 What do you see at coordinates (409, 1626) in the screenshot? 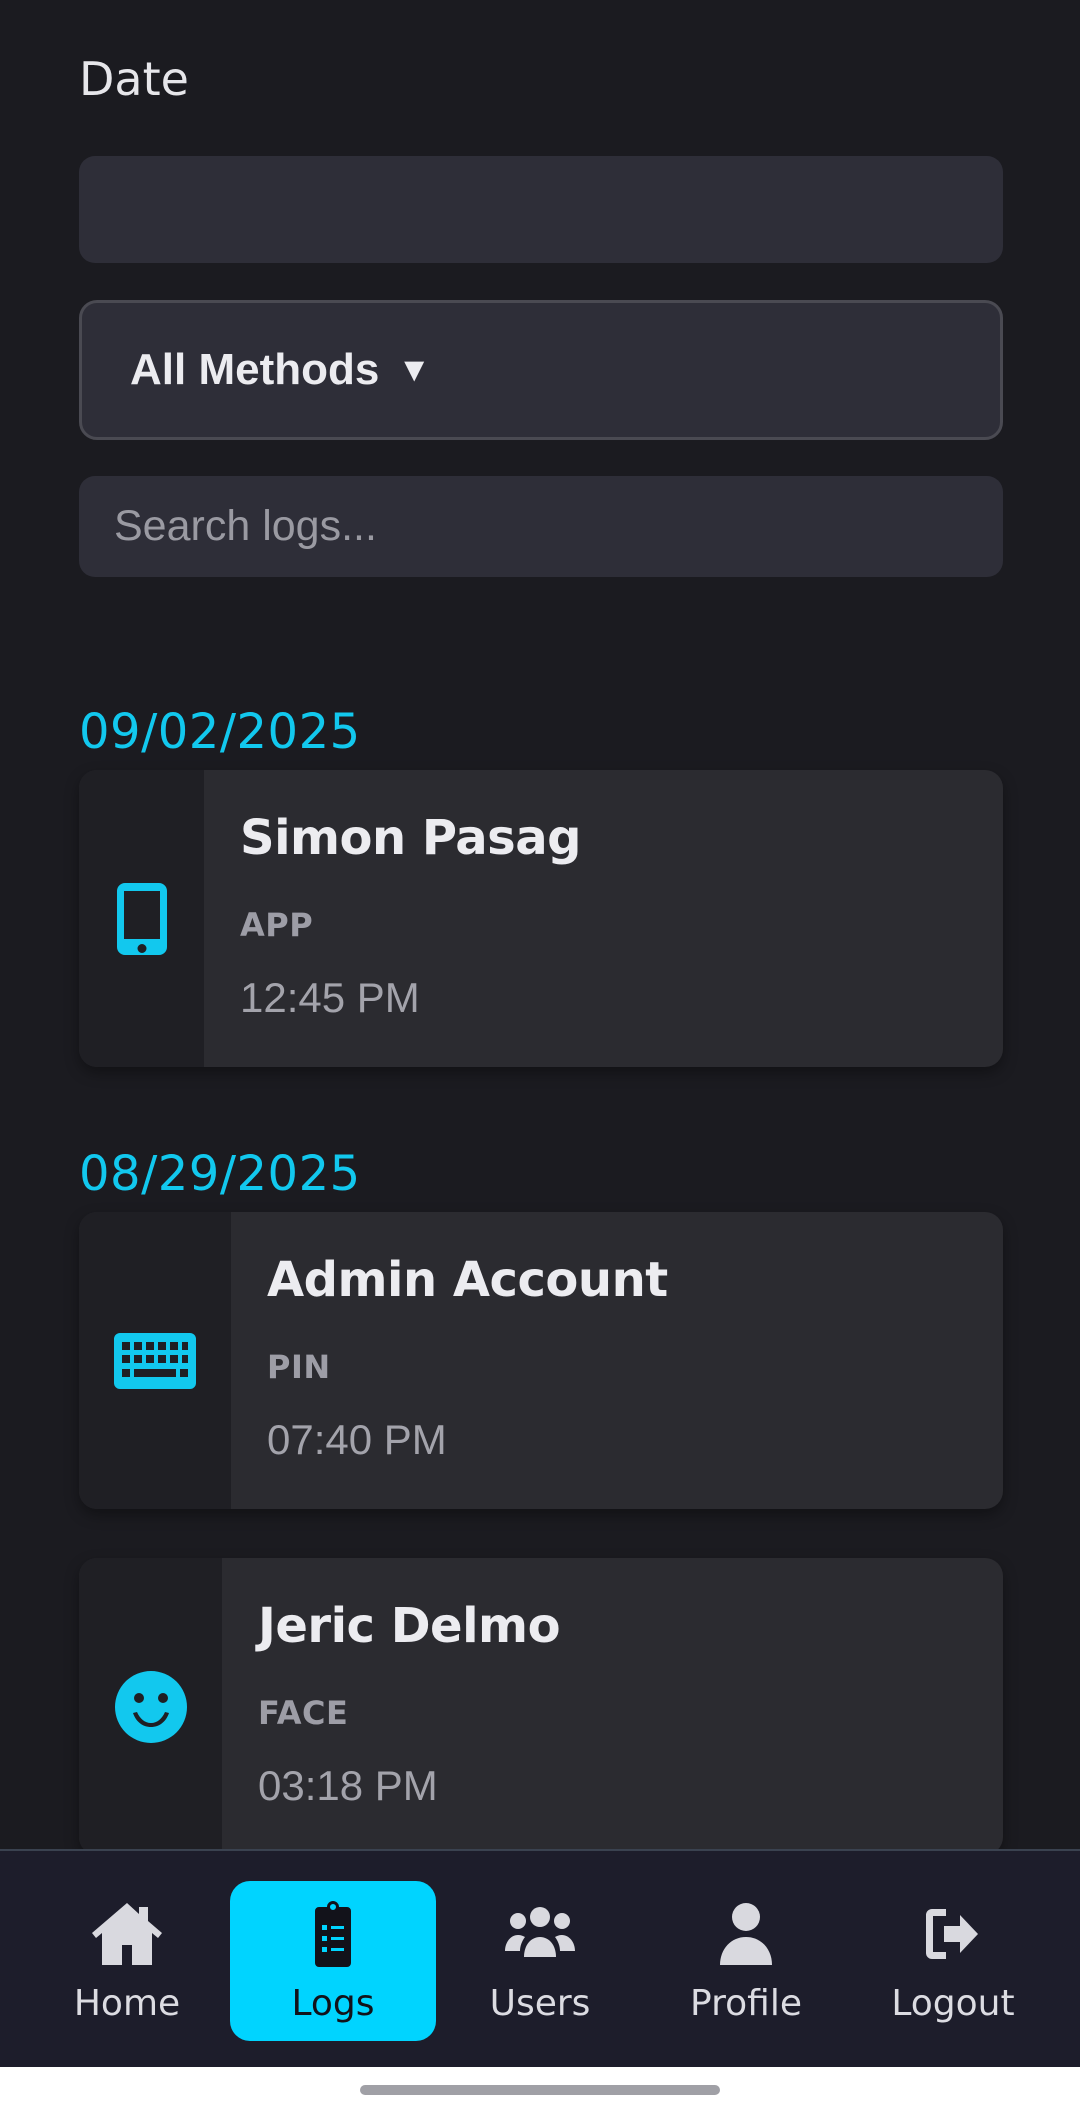
I see `log-user-name: Jeric Delmo` at bounding box center [409, 1626].